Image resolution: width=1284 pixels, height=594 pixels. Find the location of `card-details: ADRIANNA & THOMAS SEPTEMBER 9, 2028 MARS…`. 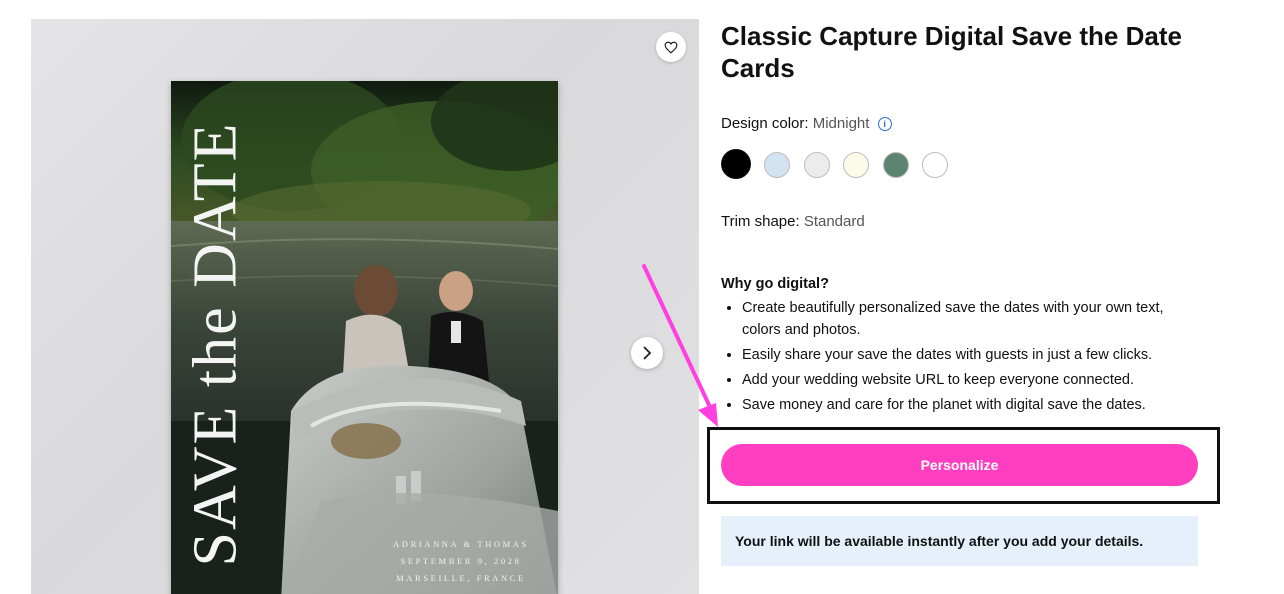

card-details: ADRIANNA & THOMAS SEPTEMBER 9, 2028 MARS… is located at coordinates (461, 561).